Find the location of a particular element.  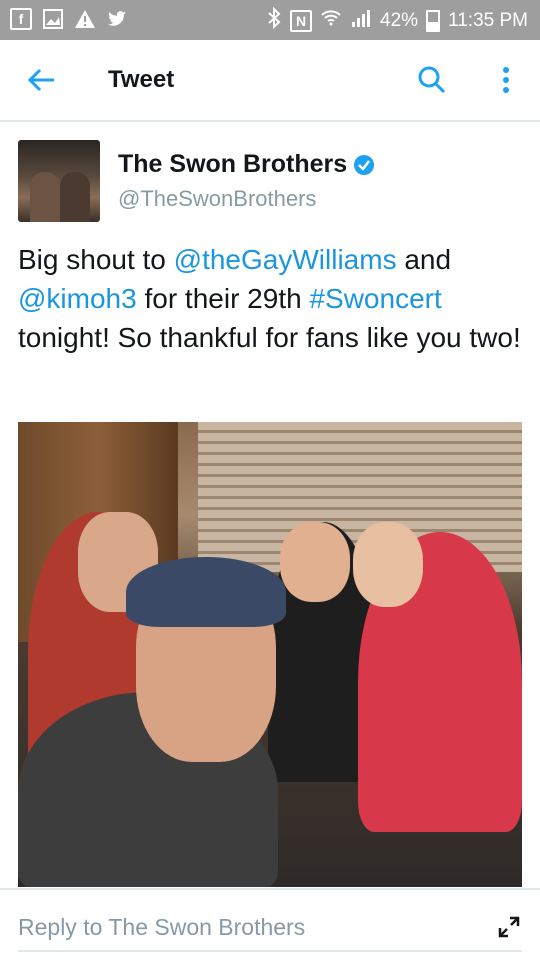

battery-icon is located at coordinates (433, 21).